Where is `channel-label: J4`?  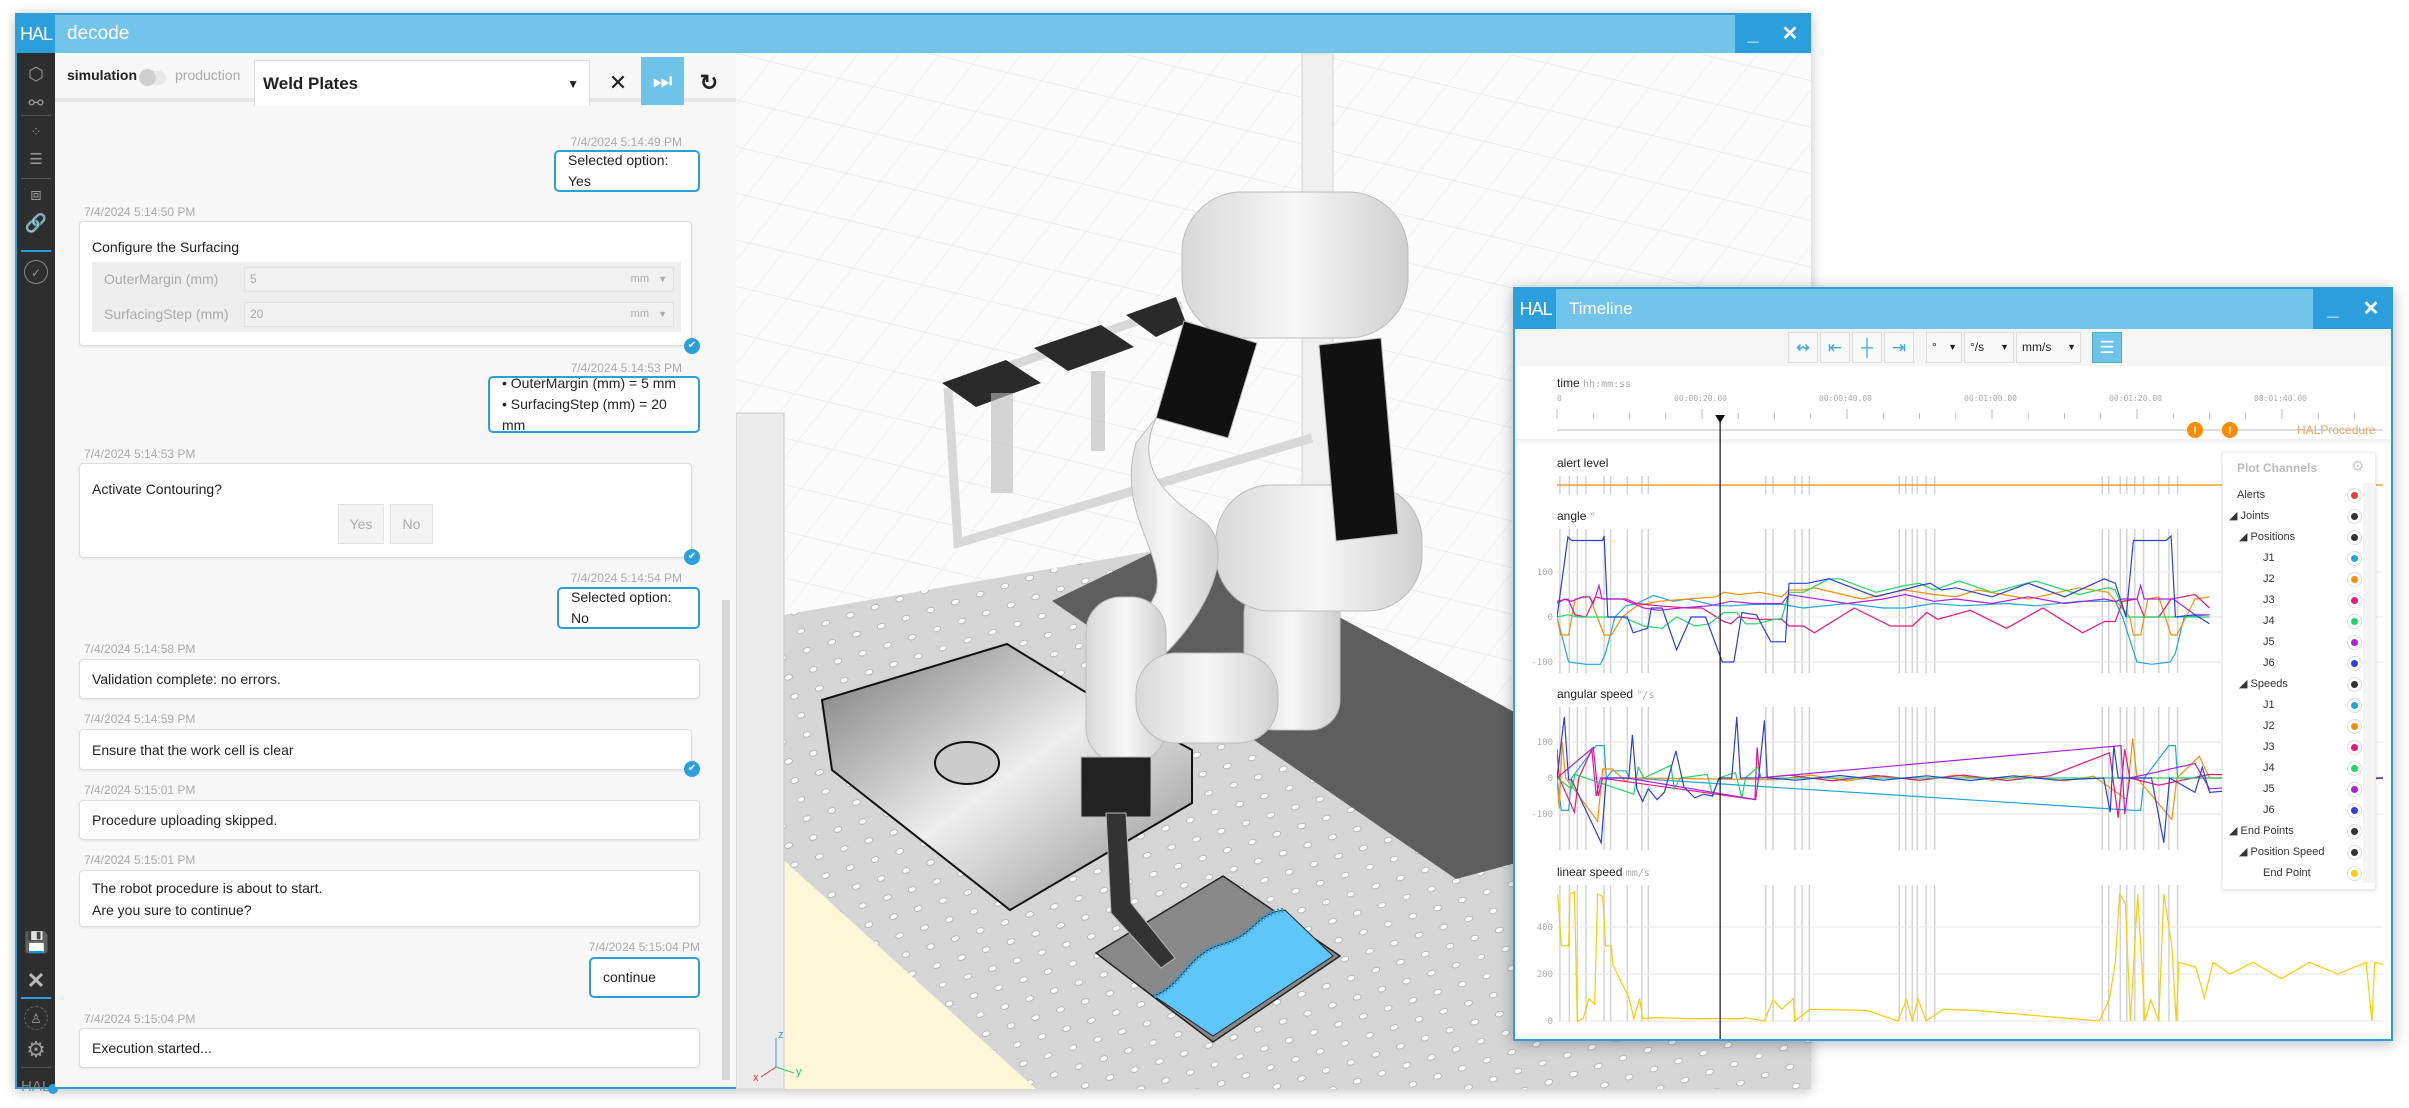
channel-label: J4 is located at coordinates (2269, 621).